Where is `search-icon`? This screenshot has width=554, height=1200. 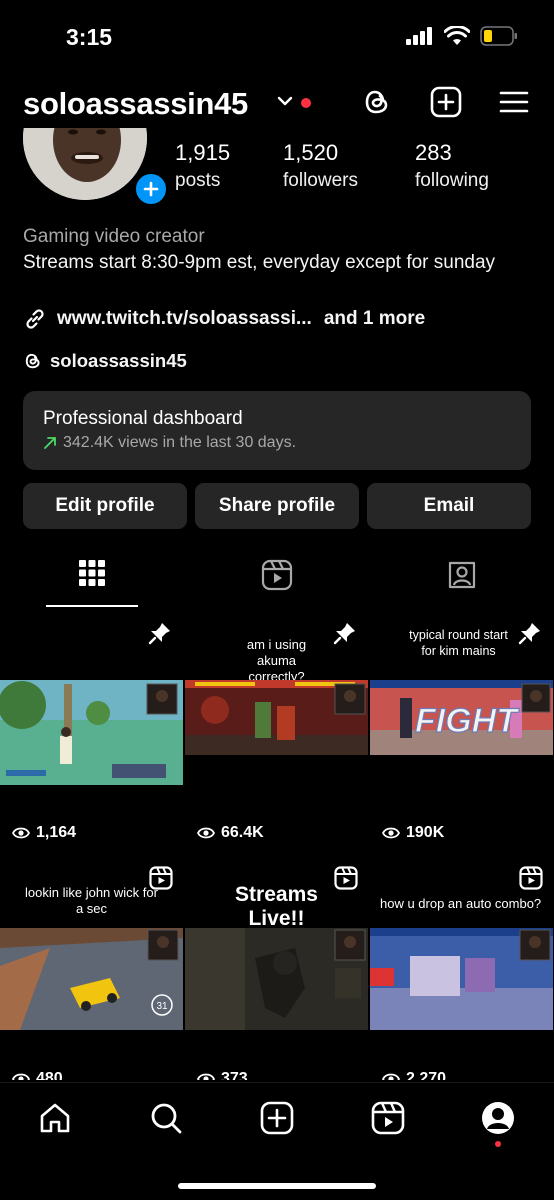 search-icon is located at coordinates (166, 1118).